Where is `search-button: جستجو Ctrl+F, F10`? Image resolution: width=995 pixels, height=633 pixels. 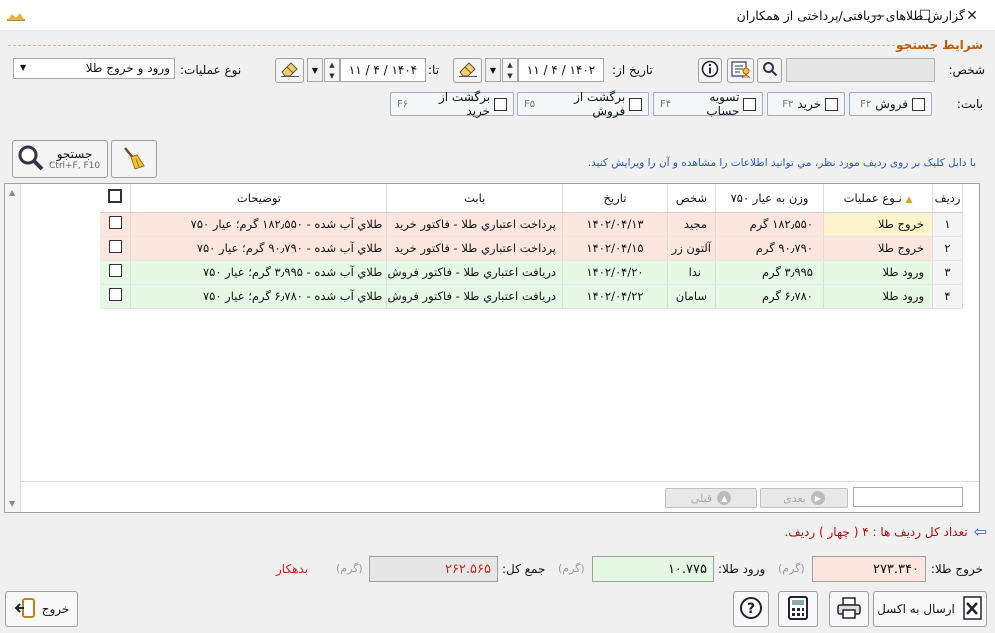 search-button: جستجو Ctrl+F, F10 is located at coordinates (60, 159).